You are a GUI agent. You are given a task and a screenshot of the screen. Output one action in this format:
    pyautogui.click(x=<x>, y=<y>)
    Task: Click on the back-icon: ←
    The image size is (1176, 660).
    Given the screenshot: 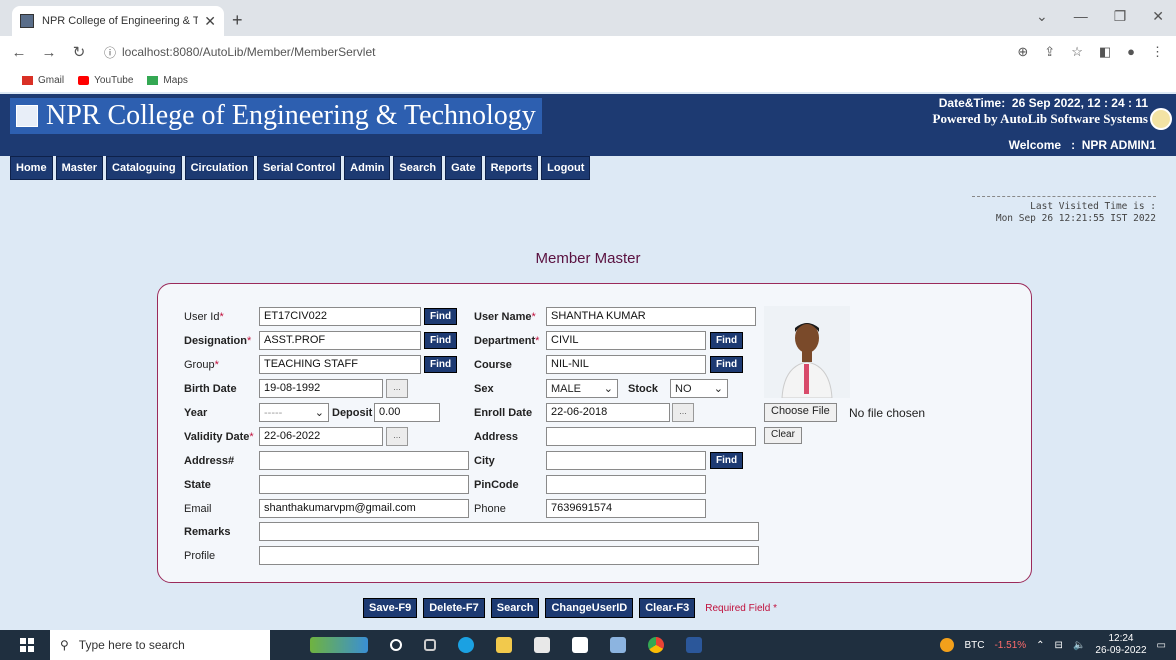 What is the action you would take?
    pyautogui.click(x=19, y=52)
    